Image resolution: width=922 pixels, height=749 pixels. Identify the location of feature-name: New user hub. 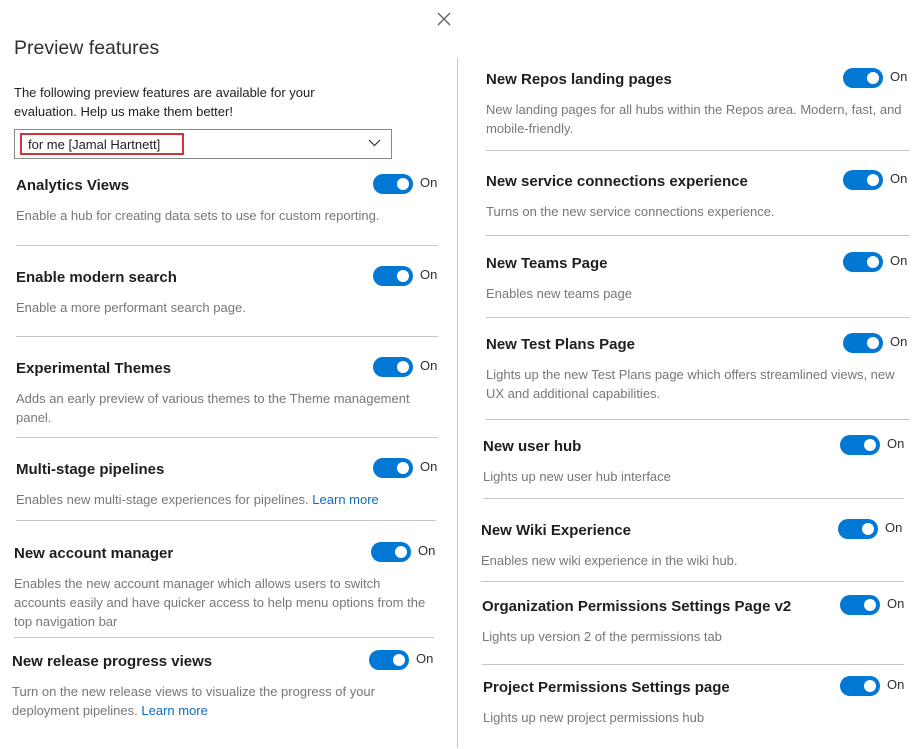
(532, 446).